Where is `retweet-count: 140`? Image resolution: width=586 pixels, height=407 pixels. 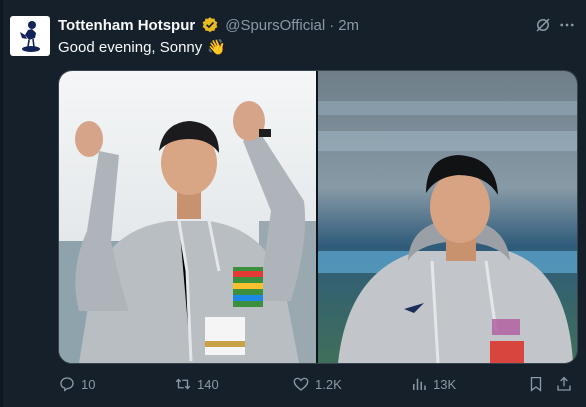 retweet-count: 140 is located at coordinates (208, 384).